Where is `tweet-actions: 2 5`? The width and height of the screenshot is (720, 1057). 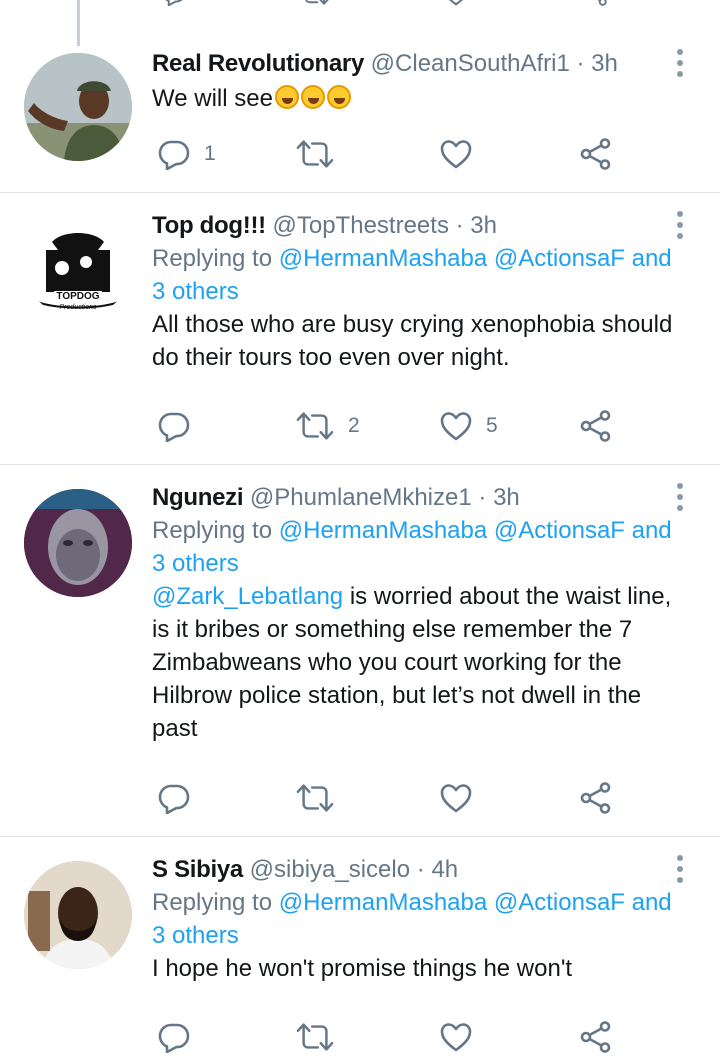 tweet-actions: 2 5 is located at coordinates (392, 426).